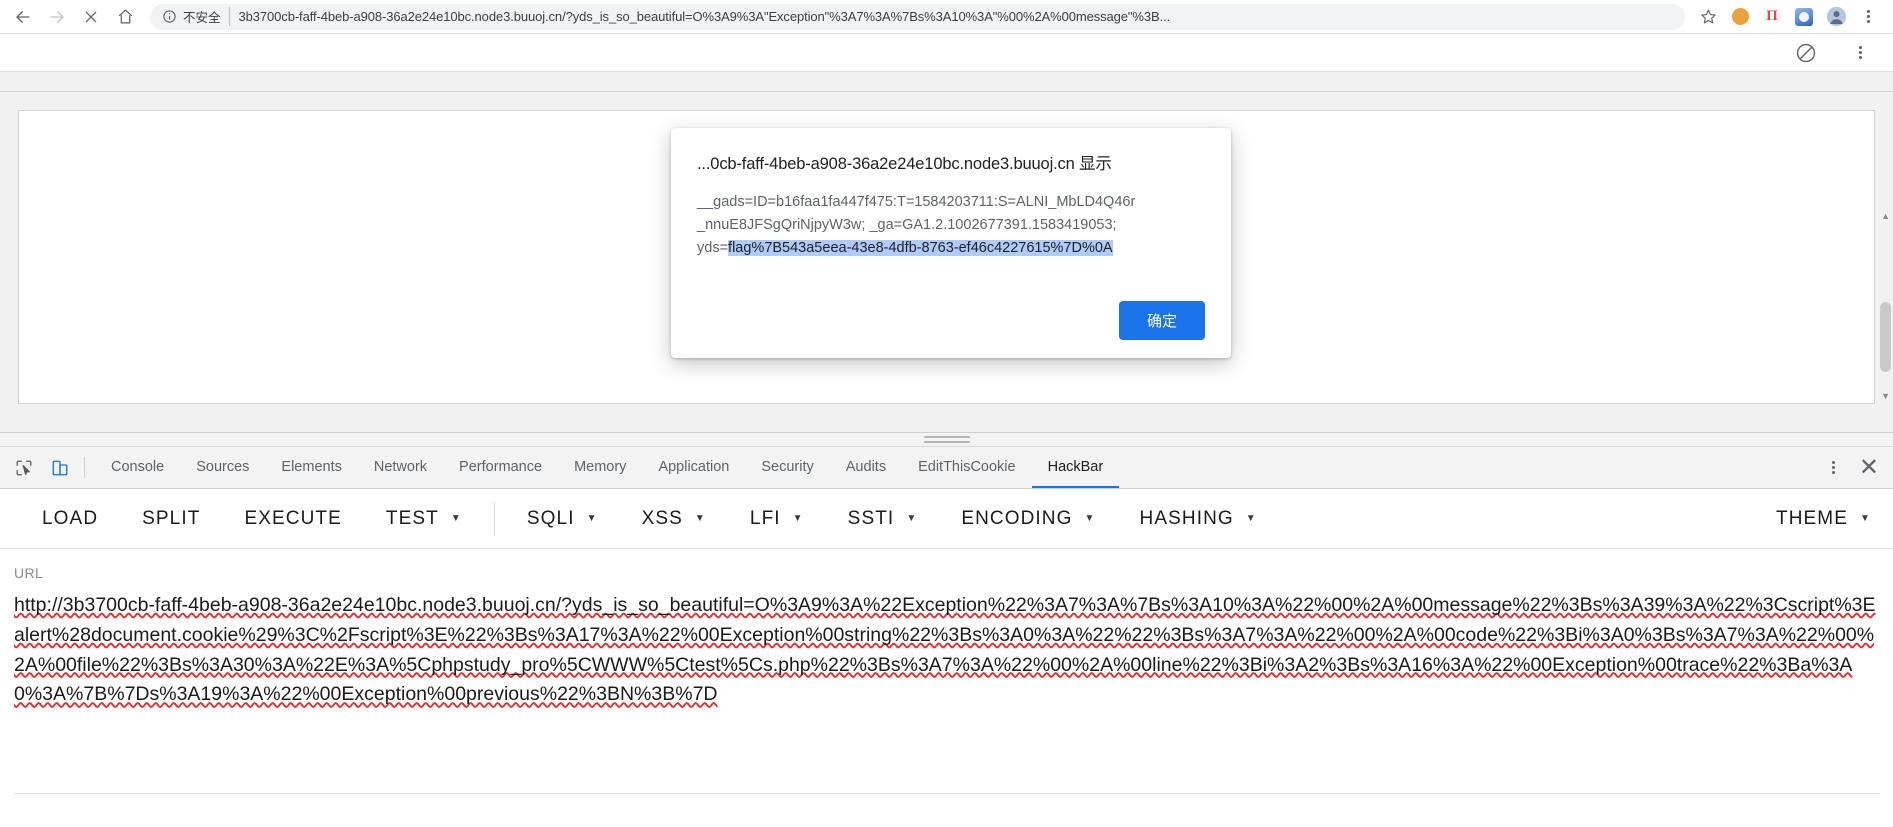  What do you see at coordinates (693, 467) in the screenshot?
I see `tab-application: Application` at bounding box center [693, 467].